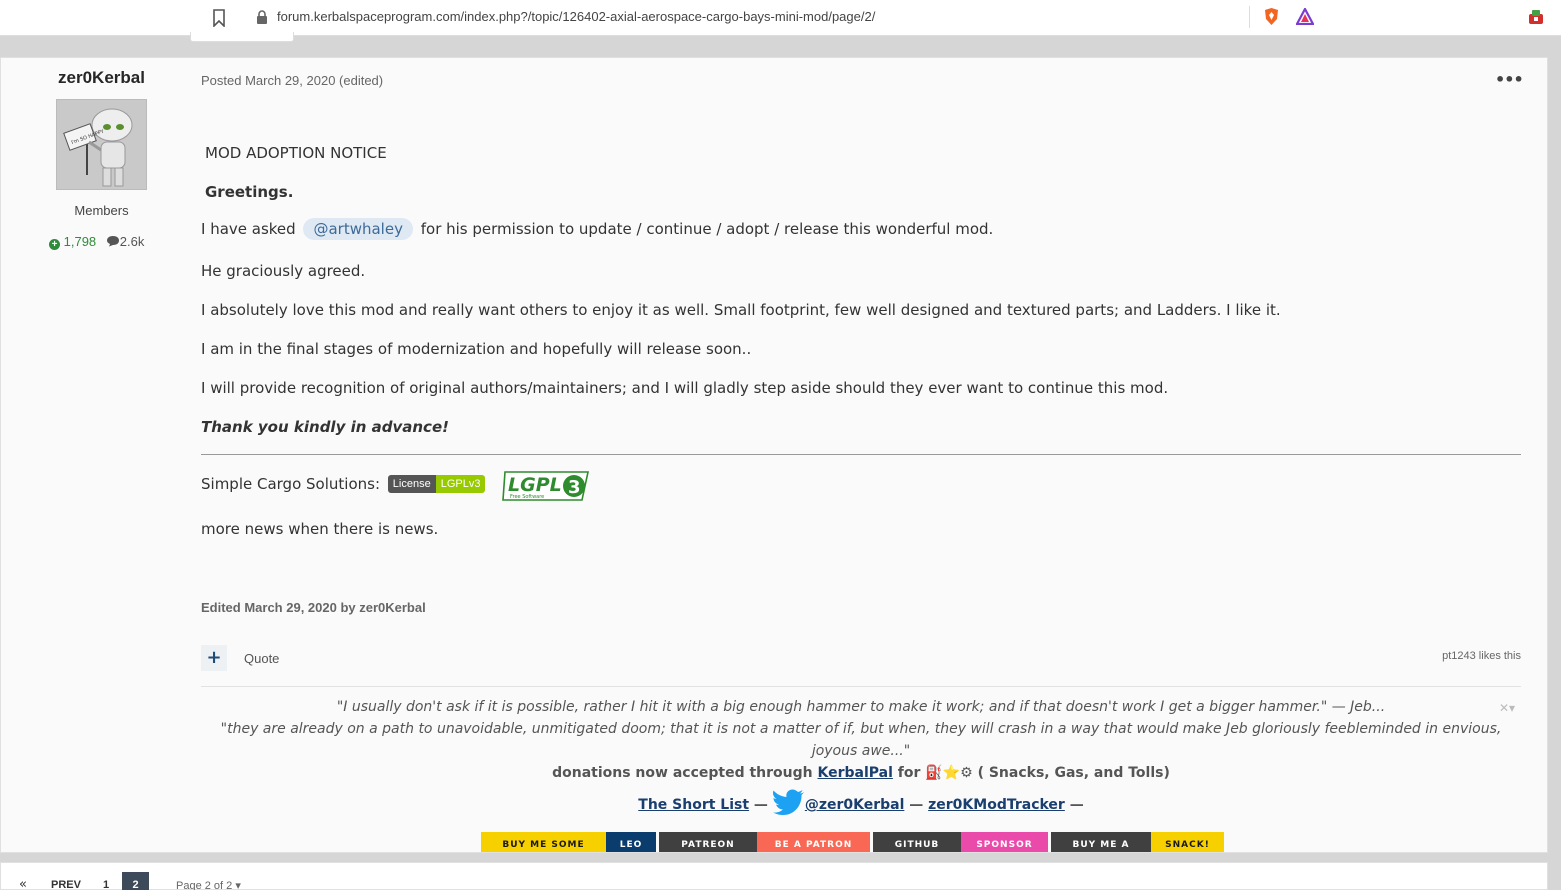  Describe the element at coordinates (358, 229) in the screenshot. I see `mention-artwhaley: @artwhaley` at that location.